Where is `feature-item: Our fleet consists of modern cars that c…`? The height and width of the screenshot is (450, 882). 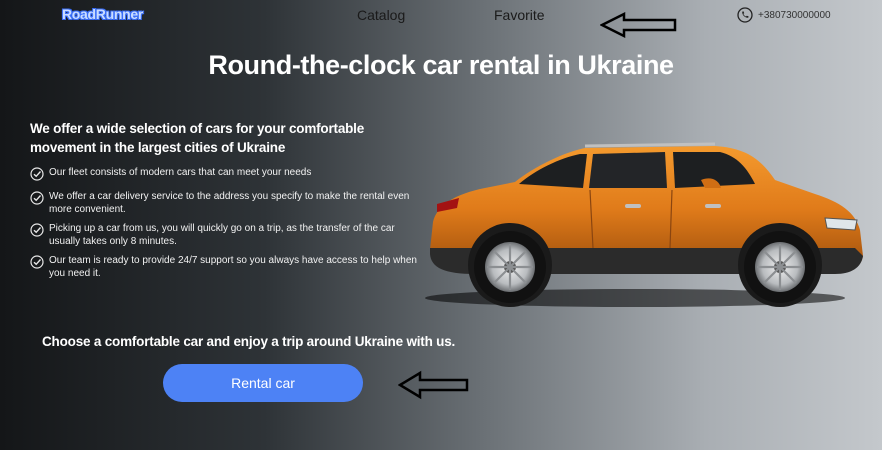
feature-item: Our fleet consists of modern cars that c… is located at coordinates (225, 173).